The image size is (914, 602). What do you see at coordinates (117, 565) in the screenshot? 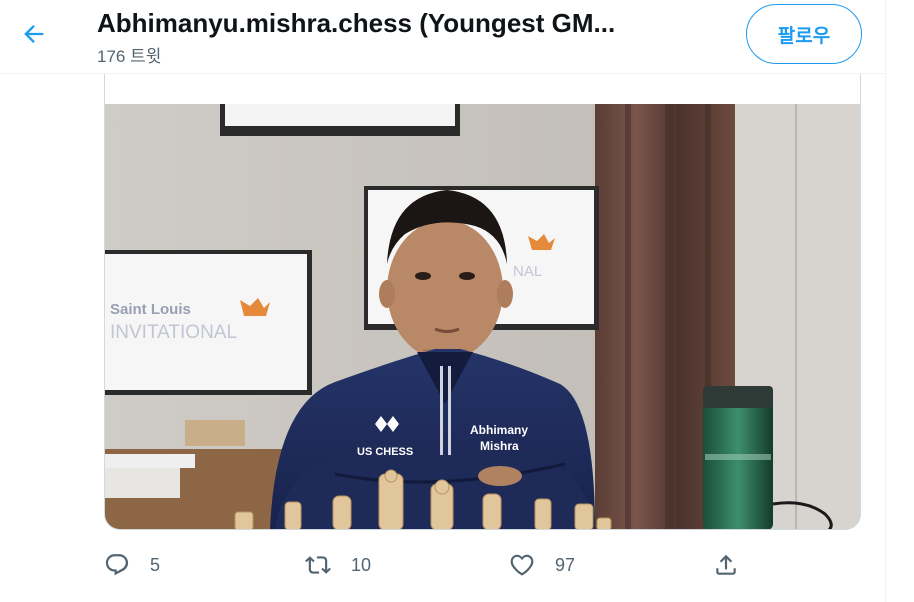
I see `reply-icon` at bounding box center [117, 565].